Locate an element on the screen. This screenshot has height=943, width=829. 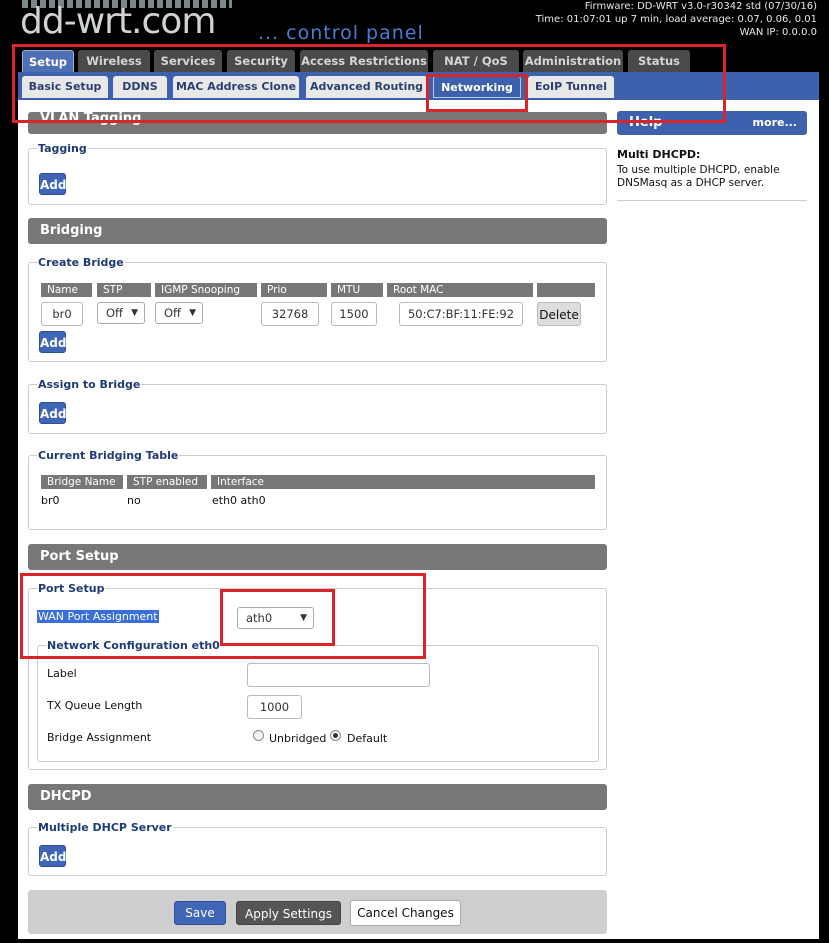
stp-select-value: Off is located at coordinates (114, 313).